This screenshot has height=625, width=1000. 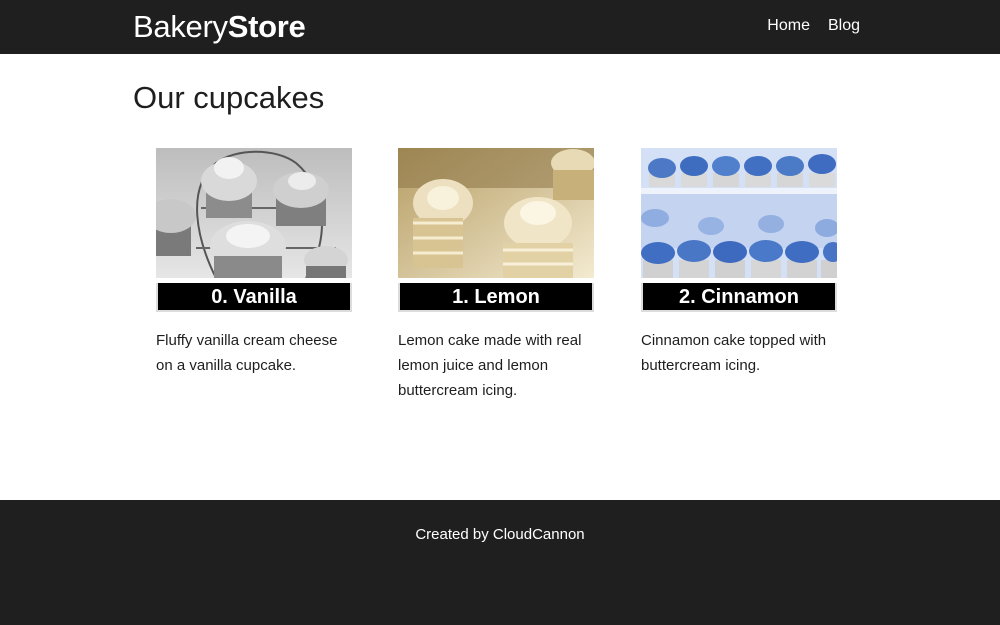 I want to click on page-title: Our cupcakes, so click(x=229, y=97).